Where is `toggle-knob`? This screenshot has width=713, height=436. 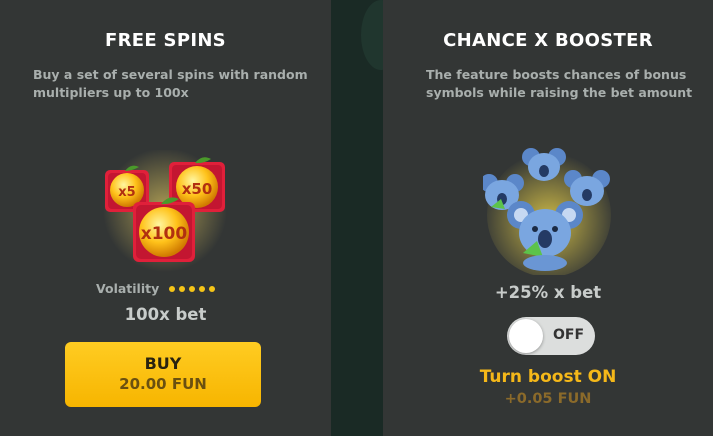 toggle-knob is located at coordinates (526, 336).